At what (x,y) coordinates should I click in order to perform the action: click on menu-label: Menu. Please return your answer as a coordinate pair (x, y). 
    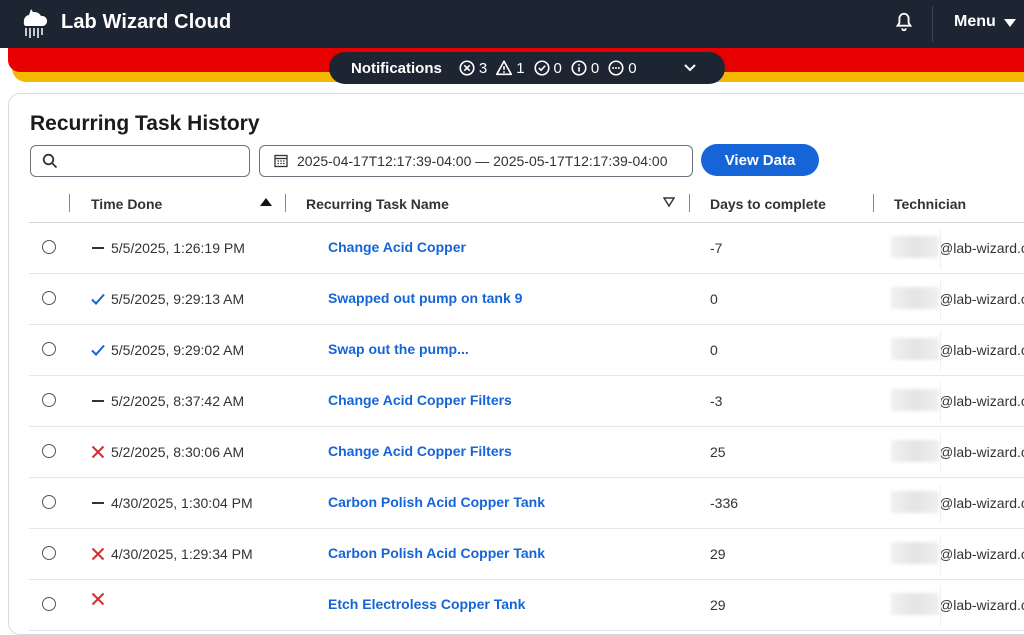
    Looking at the image, I should click on (975, 21).